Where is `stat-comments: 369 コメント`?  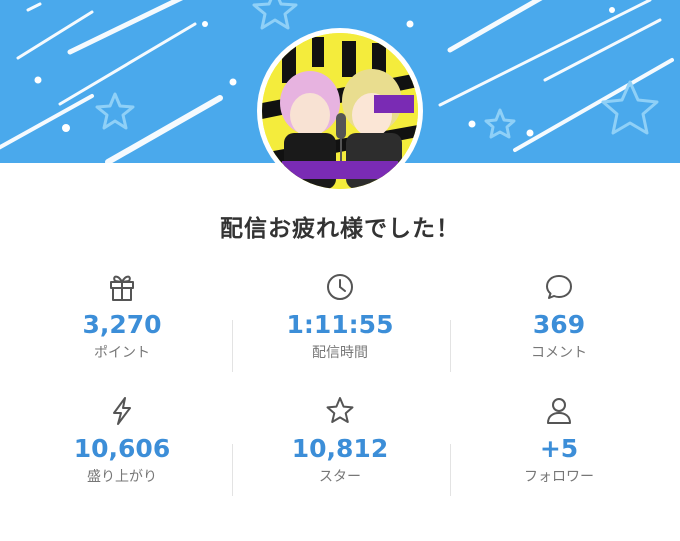
stat-comments: 369 コメント is located at coordinates (559, 316).